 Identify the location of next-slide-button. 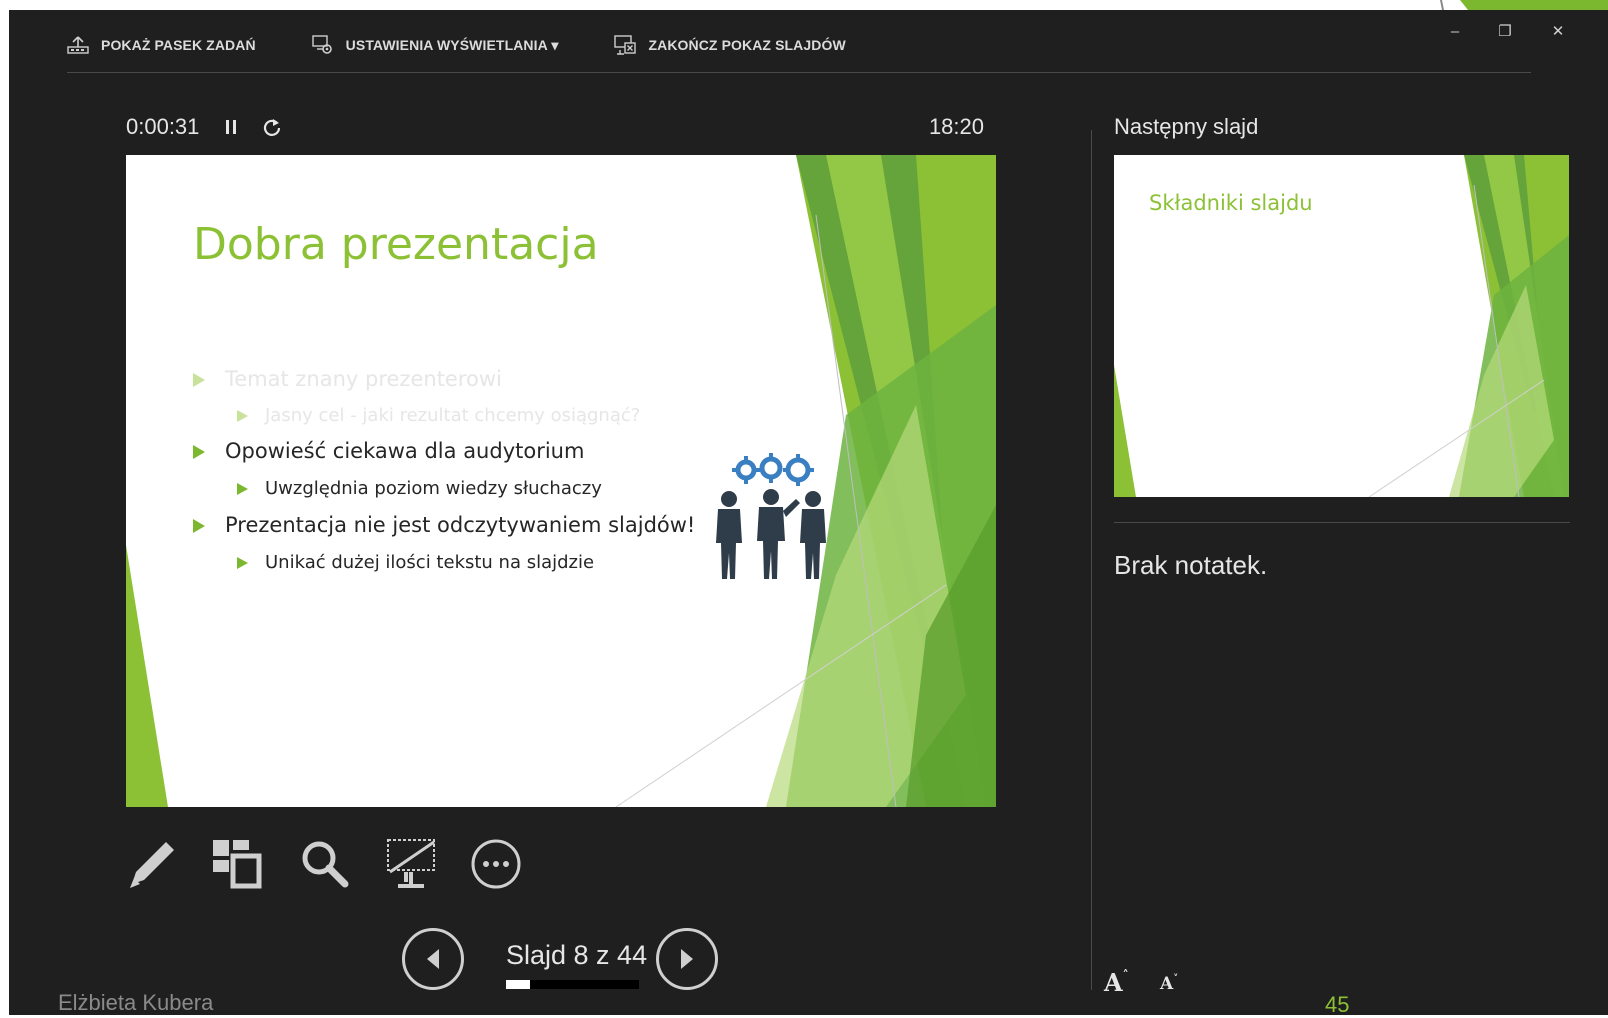
(687, 959).